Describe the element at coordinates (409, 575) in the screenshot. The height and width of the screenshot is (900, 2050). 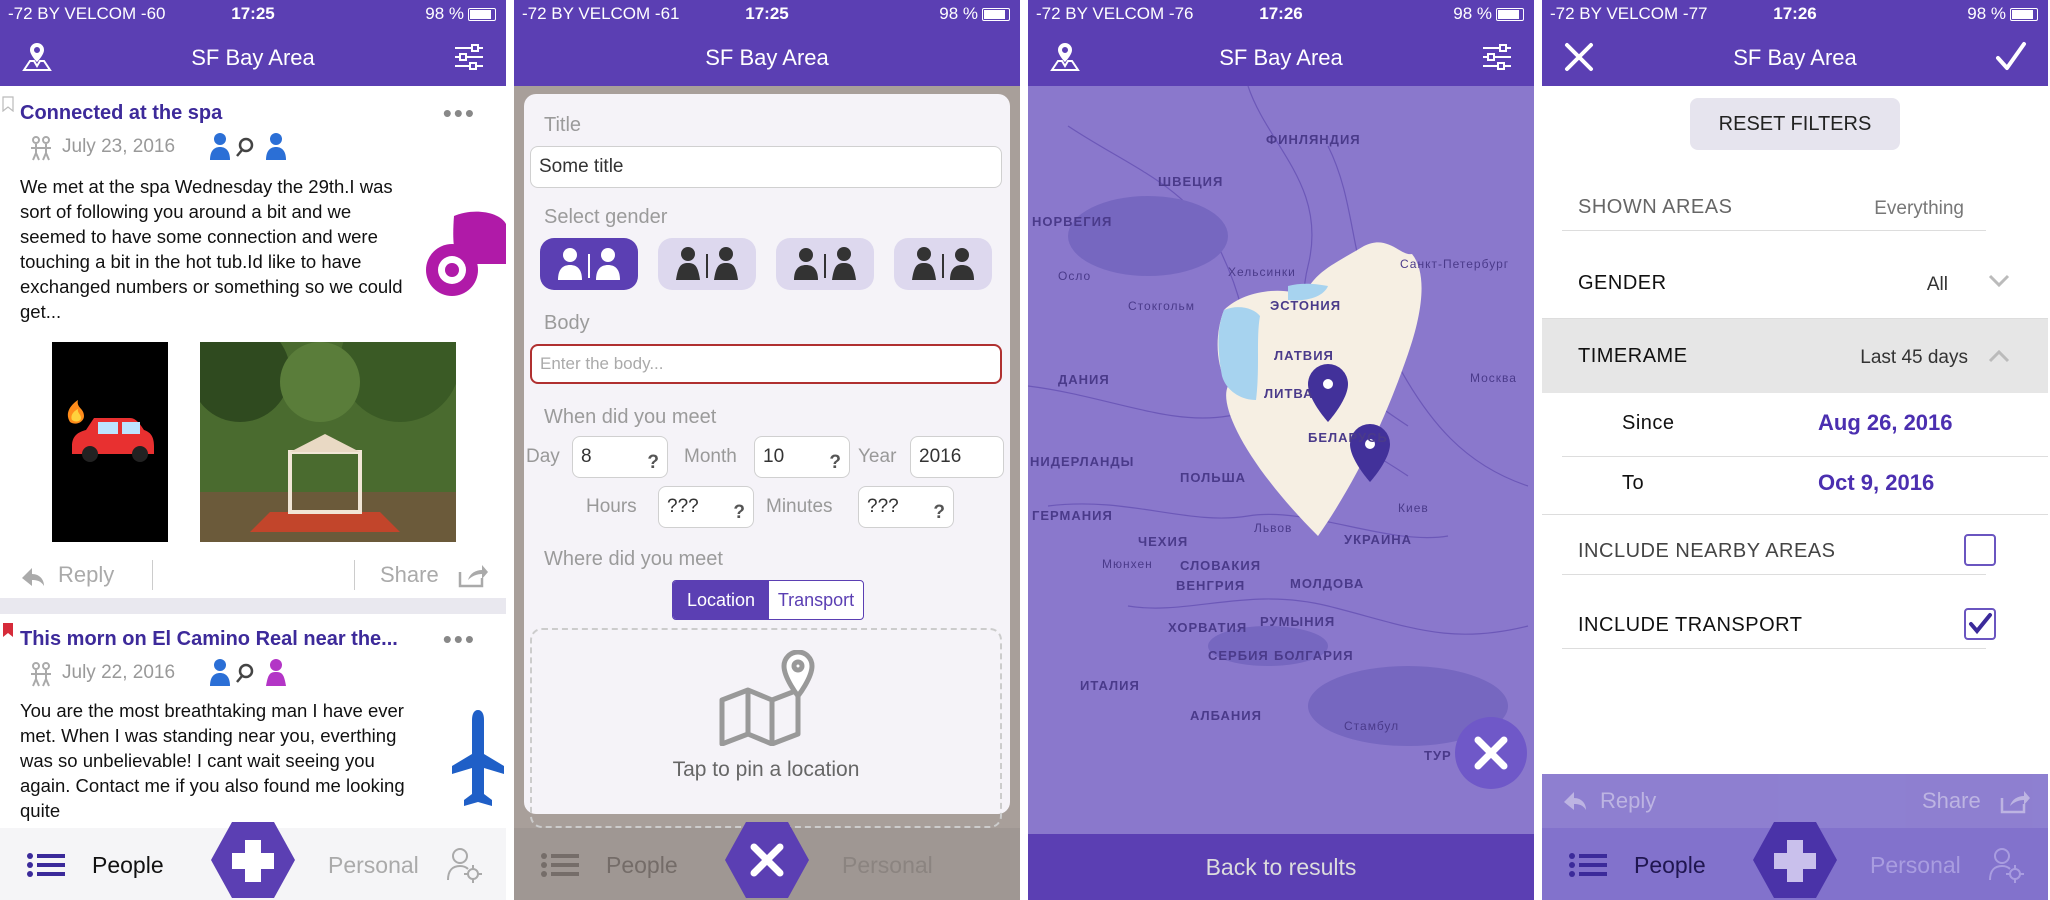
I see `share-button: Share` at that location.